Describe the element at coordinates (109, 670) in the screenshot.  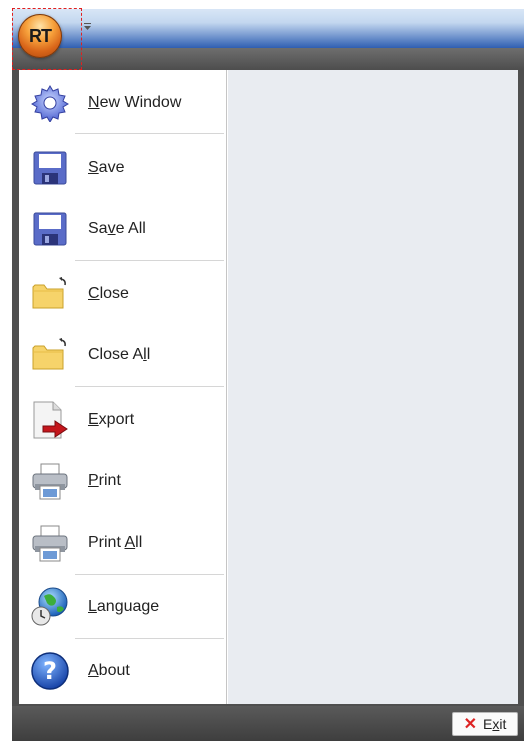
I see `menu-item-label: About` at that location.